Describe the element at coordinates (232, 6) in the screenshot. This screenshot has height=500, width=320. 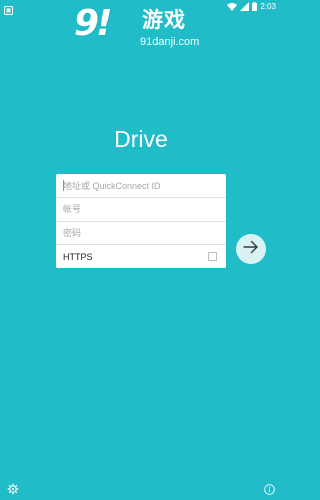
I see `wifi-icon` at that location.